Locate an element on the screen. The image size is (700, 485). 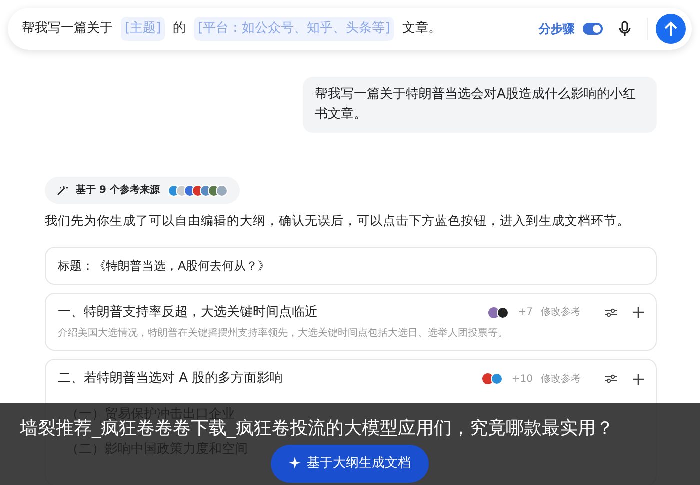
send-button is located at coordinates (671, 29).